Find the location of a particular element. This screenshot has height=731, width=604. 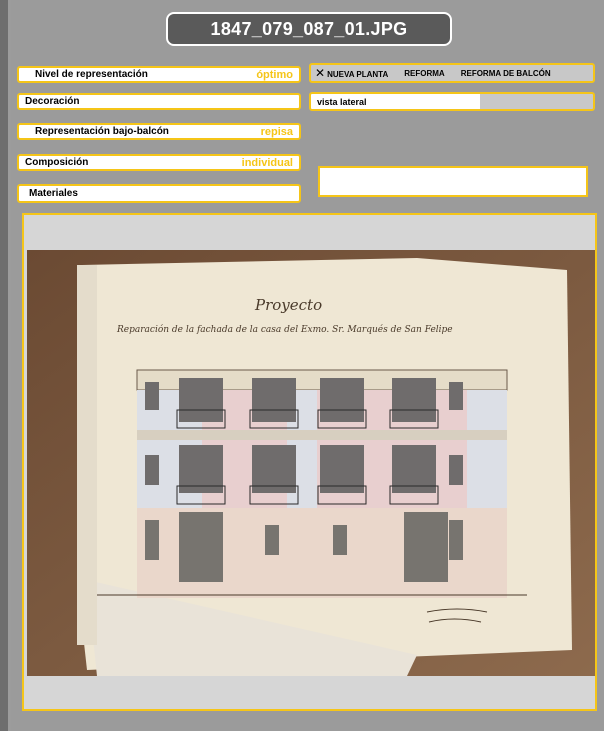

drawing-heading: Proyecto is located at coordinates (288, 305).